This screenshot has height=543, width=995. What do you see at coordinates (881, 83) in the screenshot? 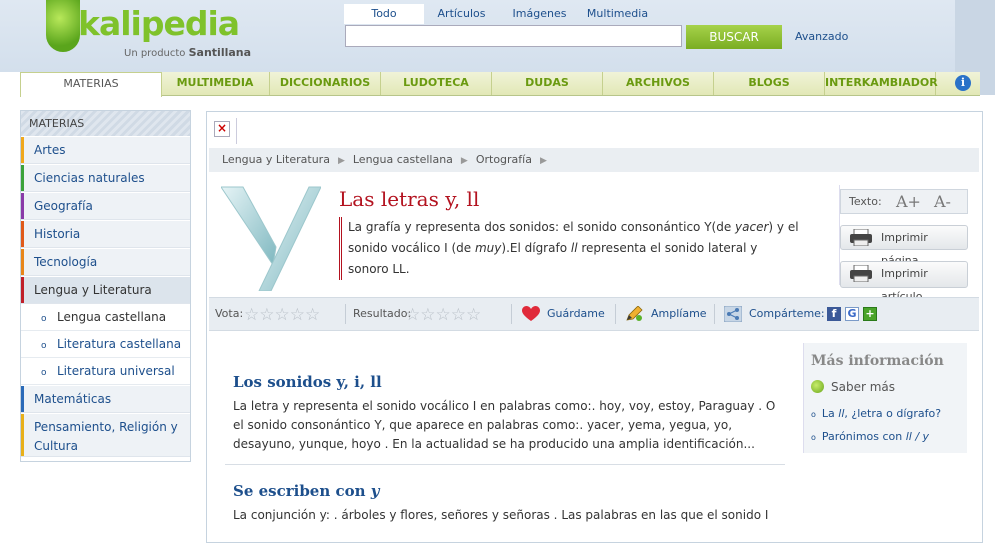
I see `nav-interkambiador: INTERKAMBIADOR` at bounding box center [881, 83].